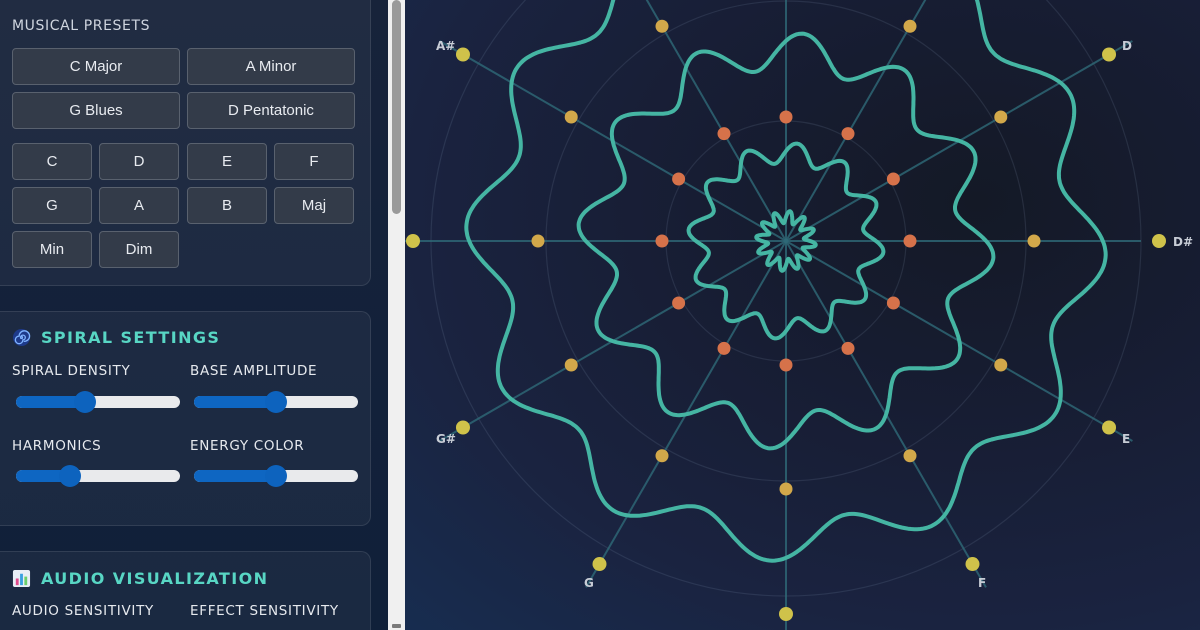 Image resolution: width=1200 pixels, height=630 pixels. Describe the element at coordinates (131, 337) in the screenshot. I see `spiral-settings-title: SPIRAL SETTINGS` at that location.